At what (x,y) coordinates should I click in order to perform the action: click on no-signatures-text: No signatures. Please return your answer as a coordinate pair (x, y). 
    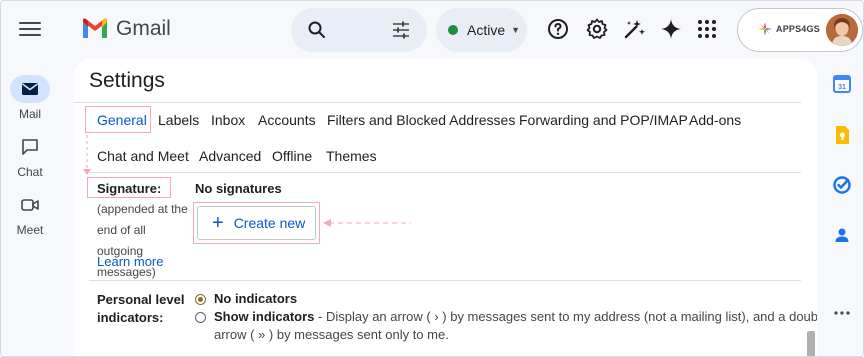
    Looking at the image, I should click on (238, 188).